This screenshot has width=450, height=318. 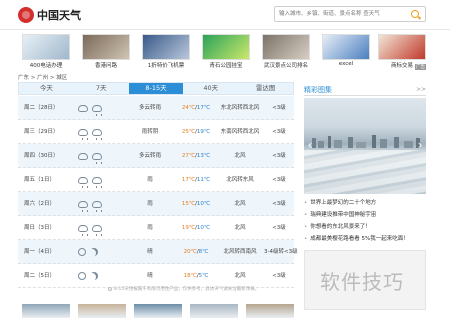 I want to click on temp-high: 19℃, so click(x=188, y=228).